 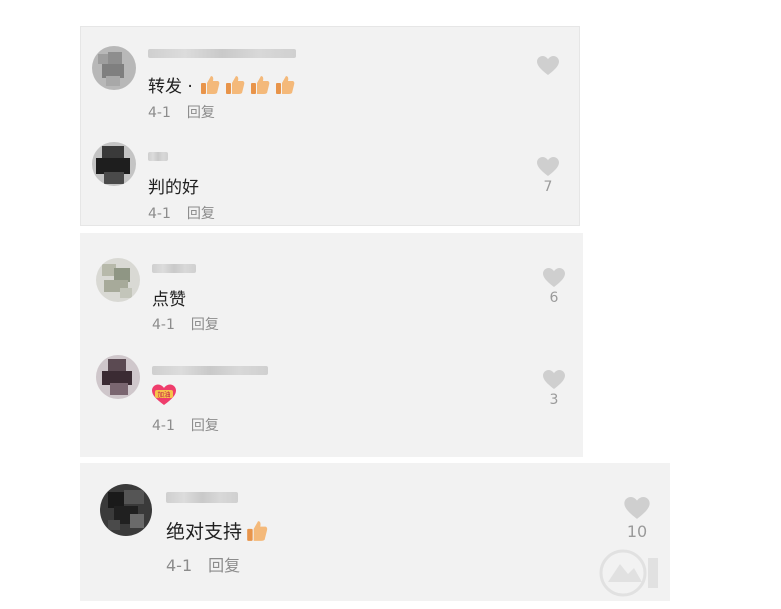 I want to click on like-count: 3, so click(x=554, y=400).